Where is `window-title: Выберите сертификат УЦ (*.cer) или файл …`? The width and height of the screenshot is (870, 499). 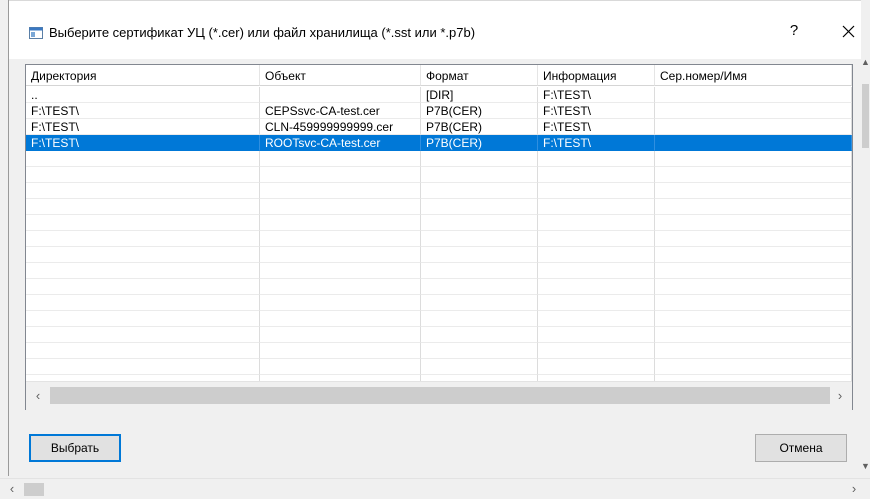 window-title: Выберите сертификат УЦ (*.cer) или файл … is located at coordinates (262, 32).